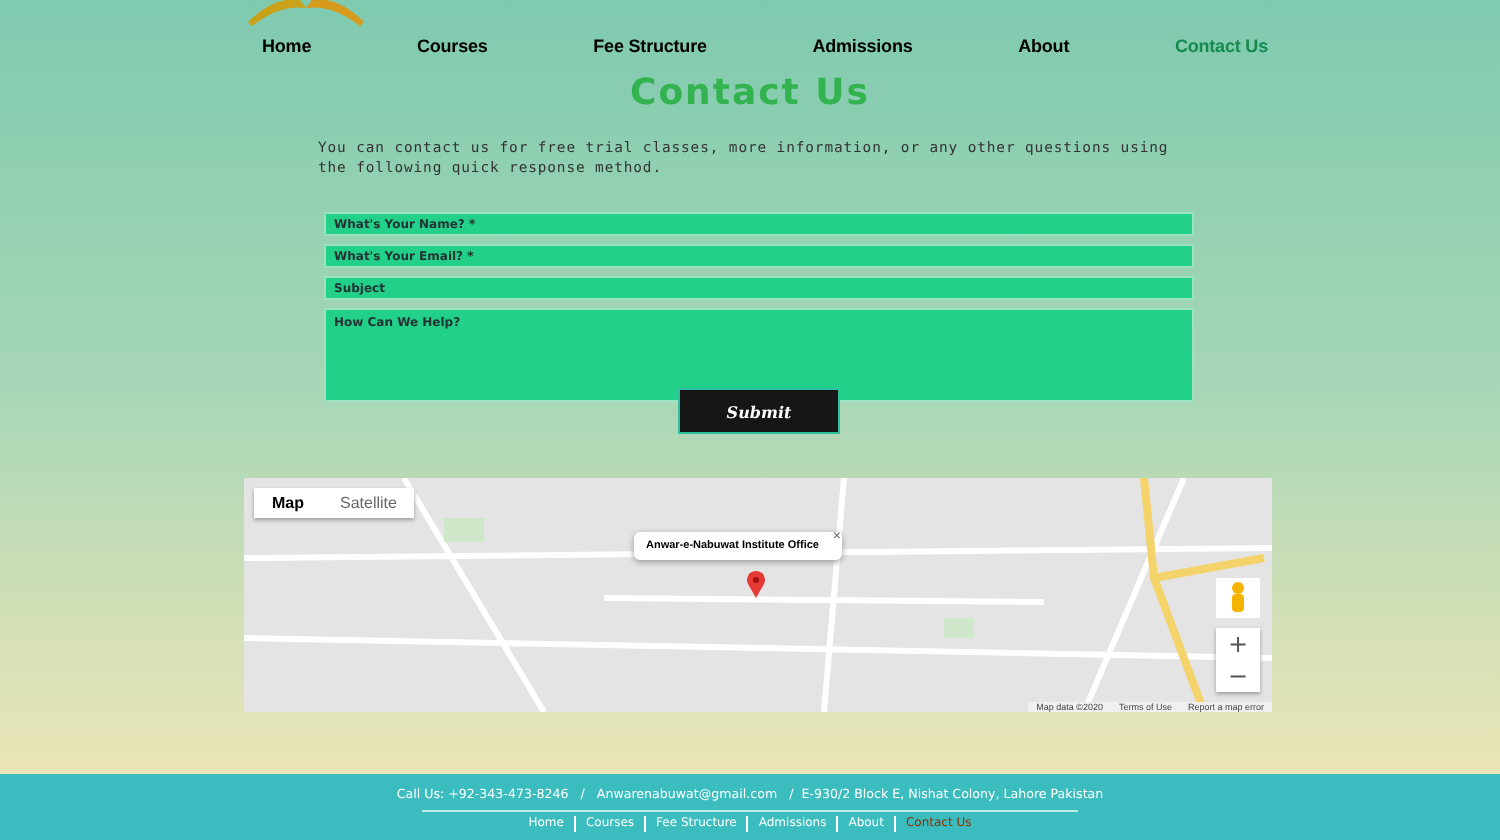  Describe the element at coordinates (759, 411) in the screenshot. I see `submit-button: Submit` at that location.